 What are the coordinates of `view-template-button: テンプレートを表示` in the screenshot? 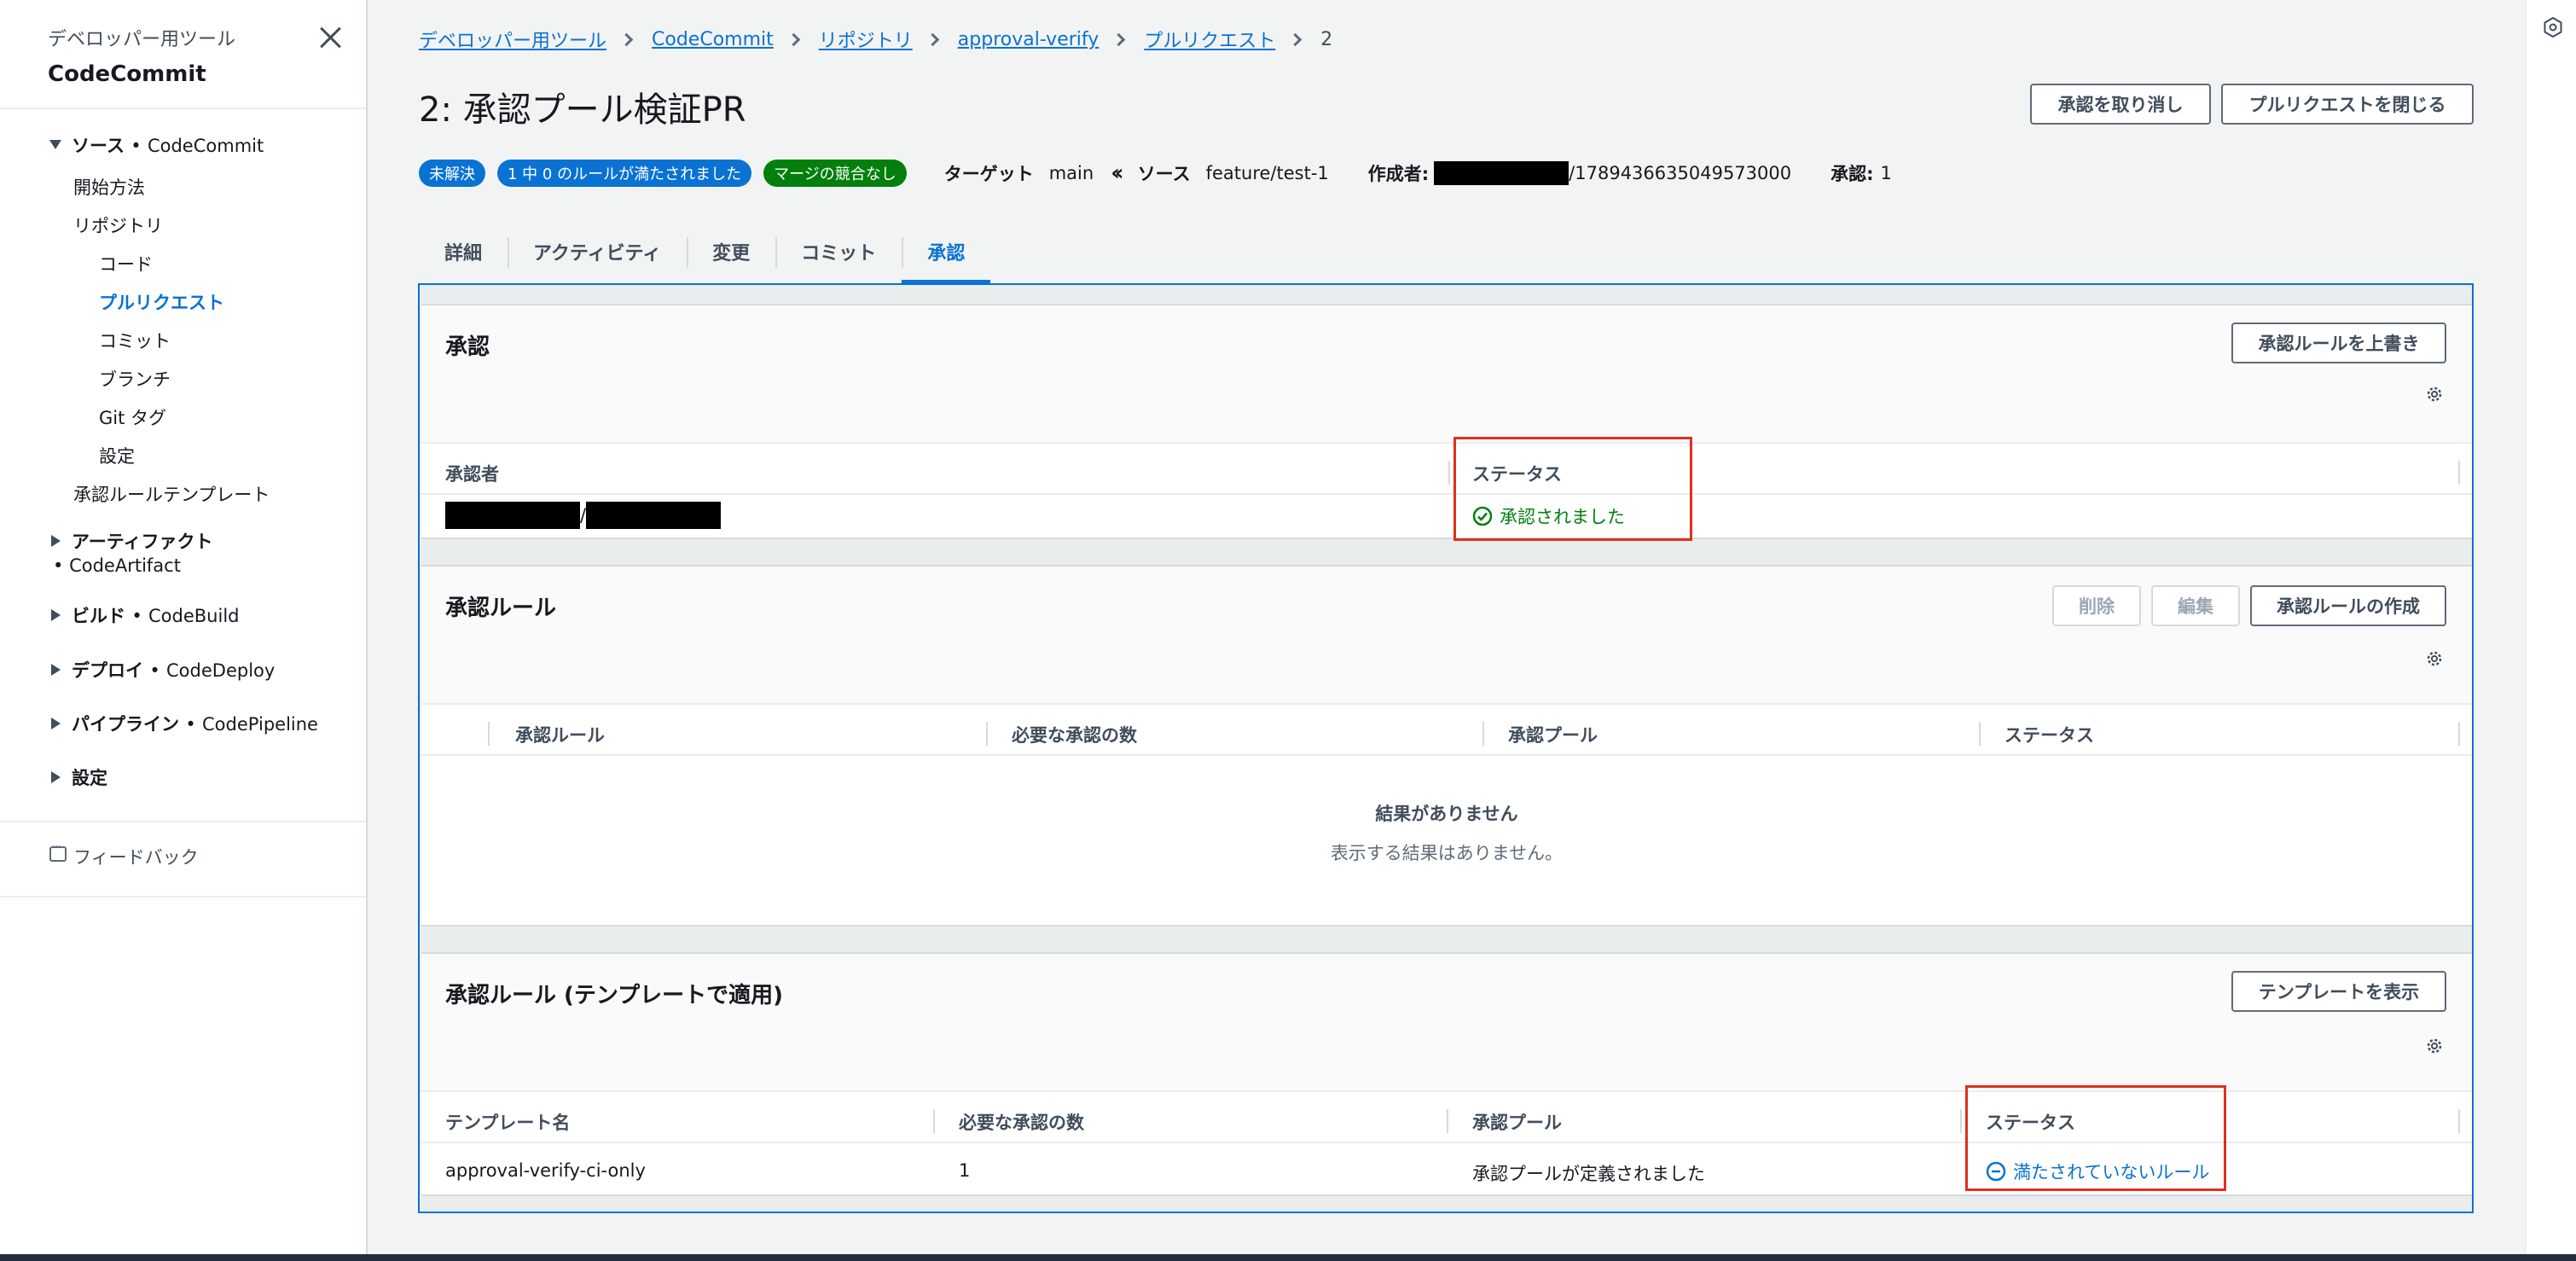 It's located at (2338, 992).